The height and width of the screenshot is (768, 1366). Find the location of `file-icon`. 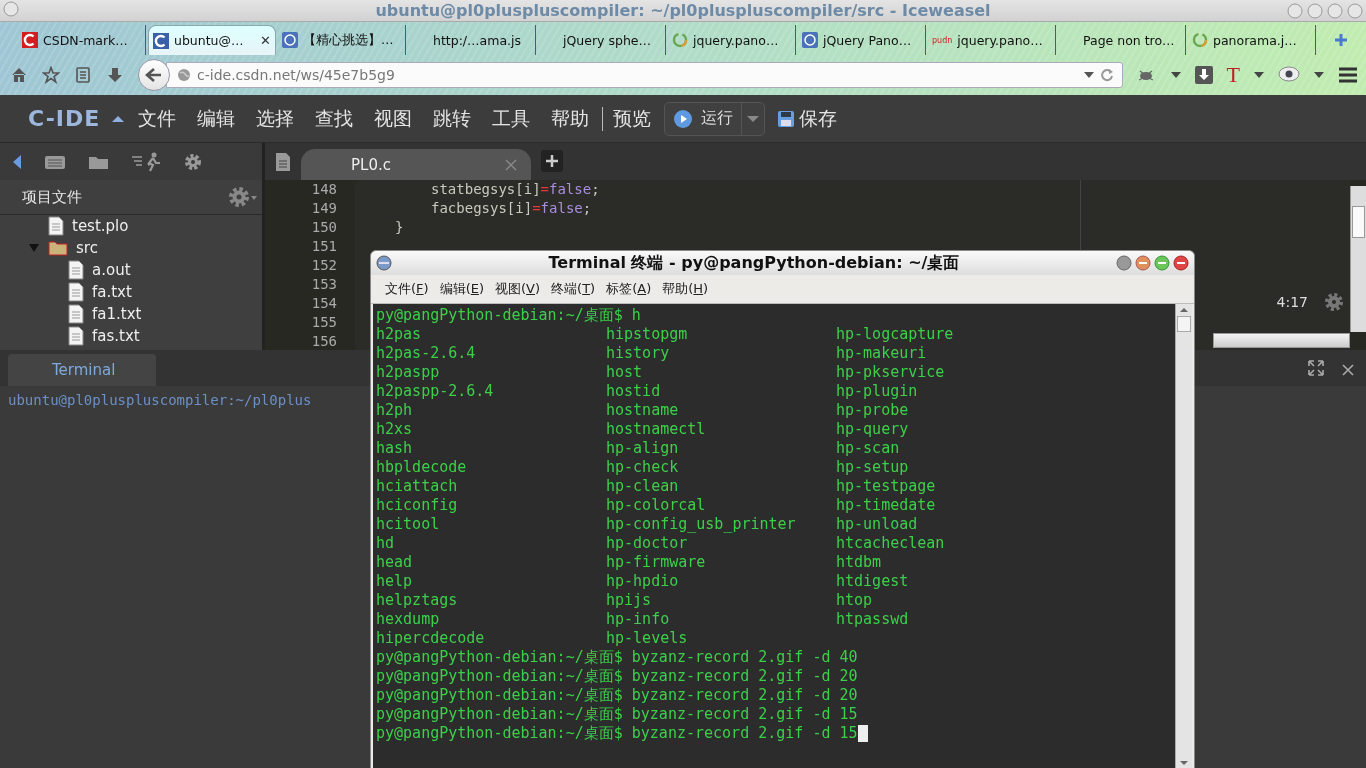

file-icon is located at coordinates (76, 314).